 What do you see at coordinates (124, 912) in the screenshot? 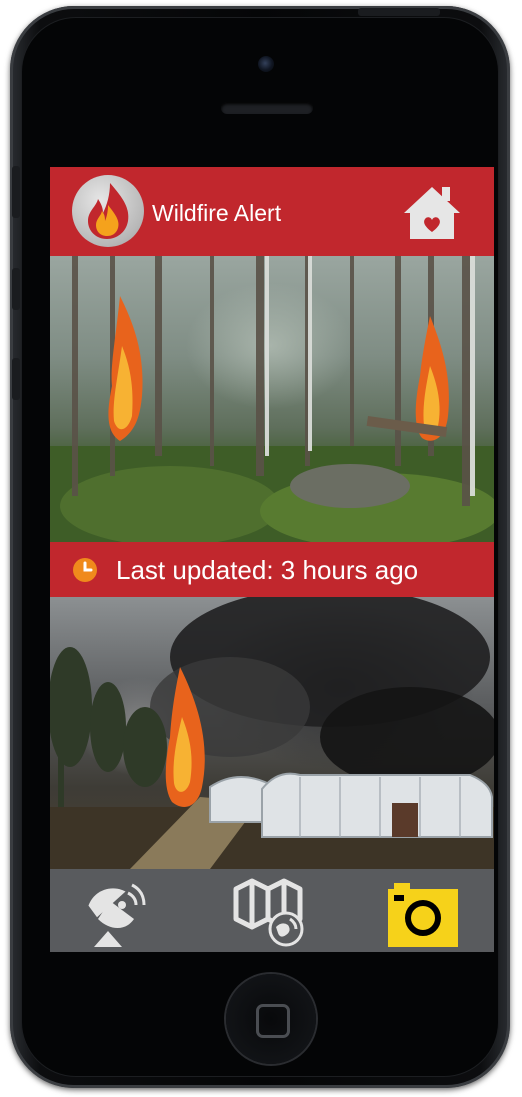
I see `satellite-dish-icon` at bounding box center [124, 912].